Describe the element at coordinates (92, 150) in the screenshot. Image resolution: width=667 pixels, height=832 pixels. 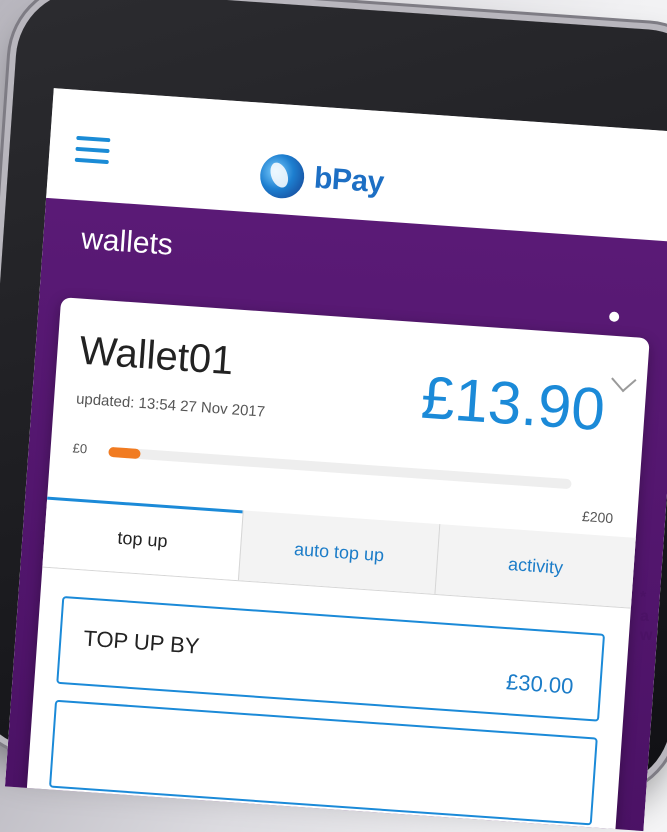
I see `menu-icon` at that location.